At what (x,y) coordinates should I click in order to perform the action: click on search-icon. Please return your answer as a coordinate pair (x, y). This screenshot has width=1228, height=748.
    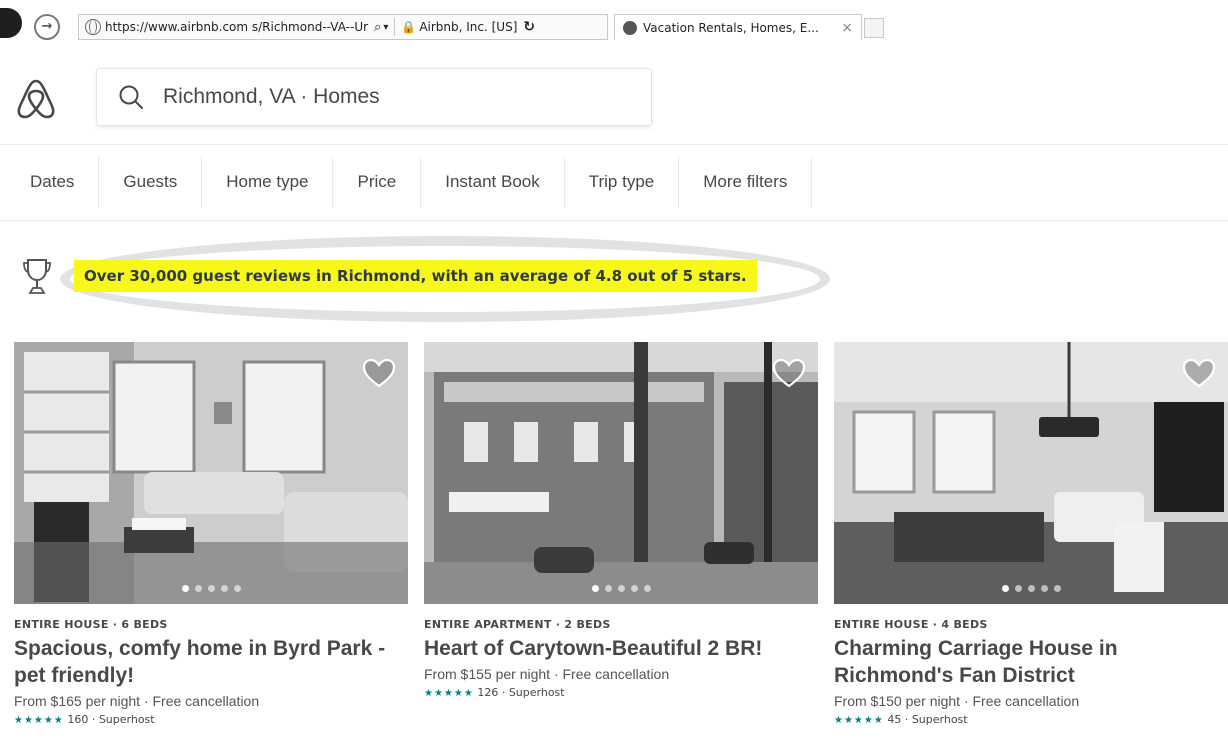
    Looking at the image, I should click on (131, 97).